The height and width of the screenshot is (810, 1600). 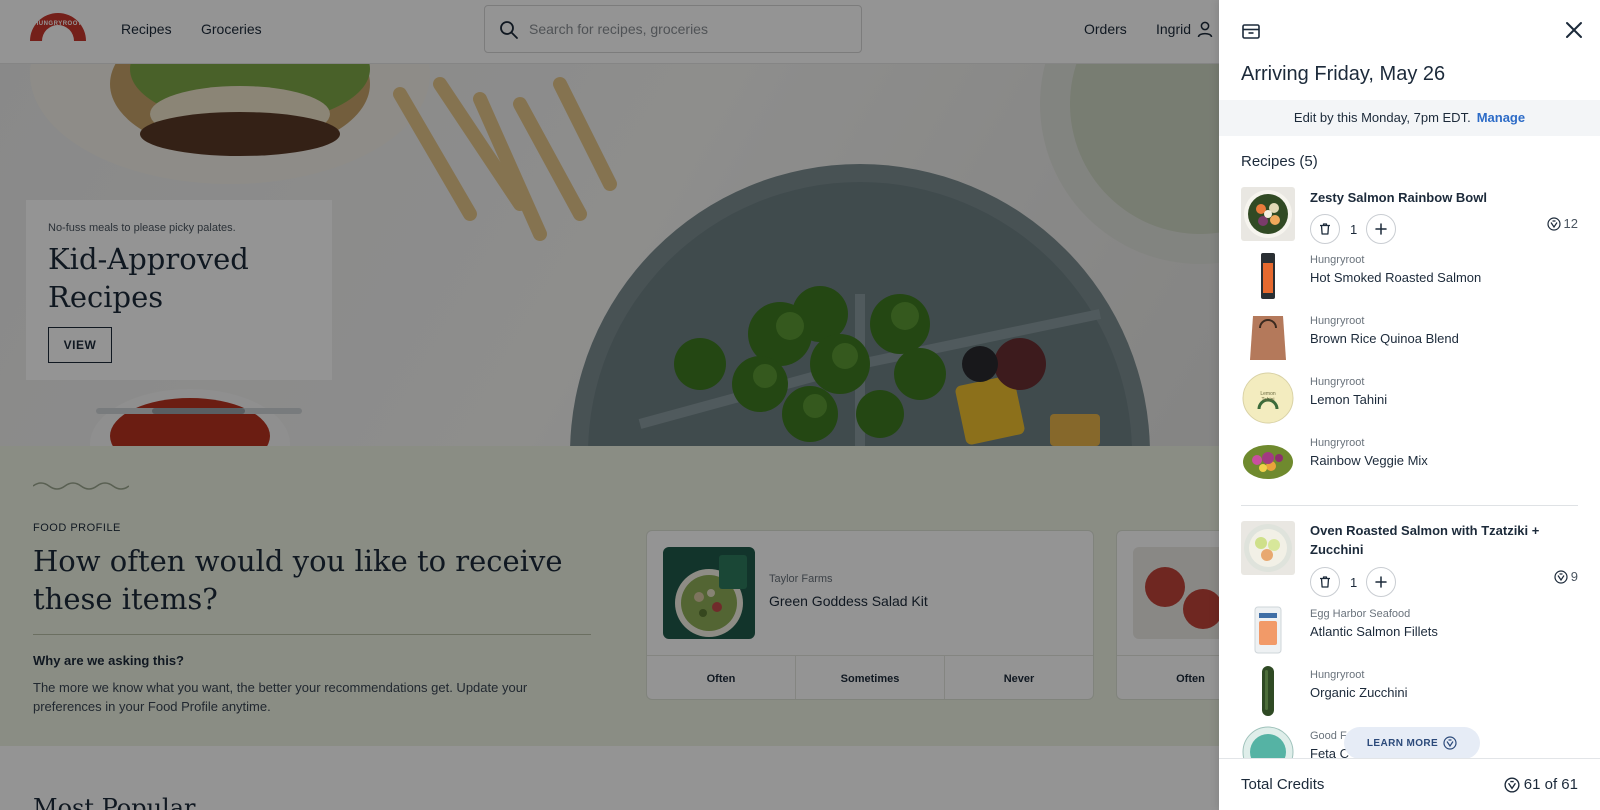 I want to click on manage-link: Manage, so click(x=1501, y=117).